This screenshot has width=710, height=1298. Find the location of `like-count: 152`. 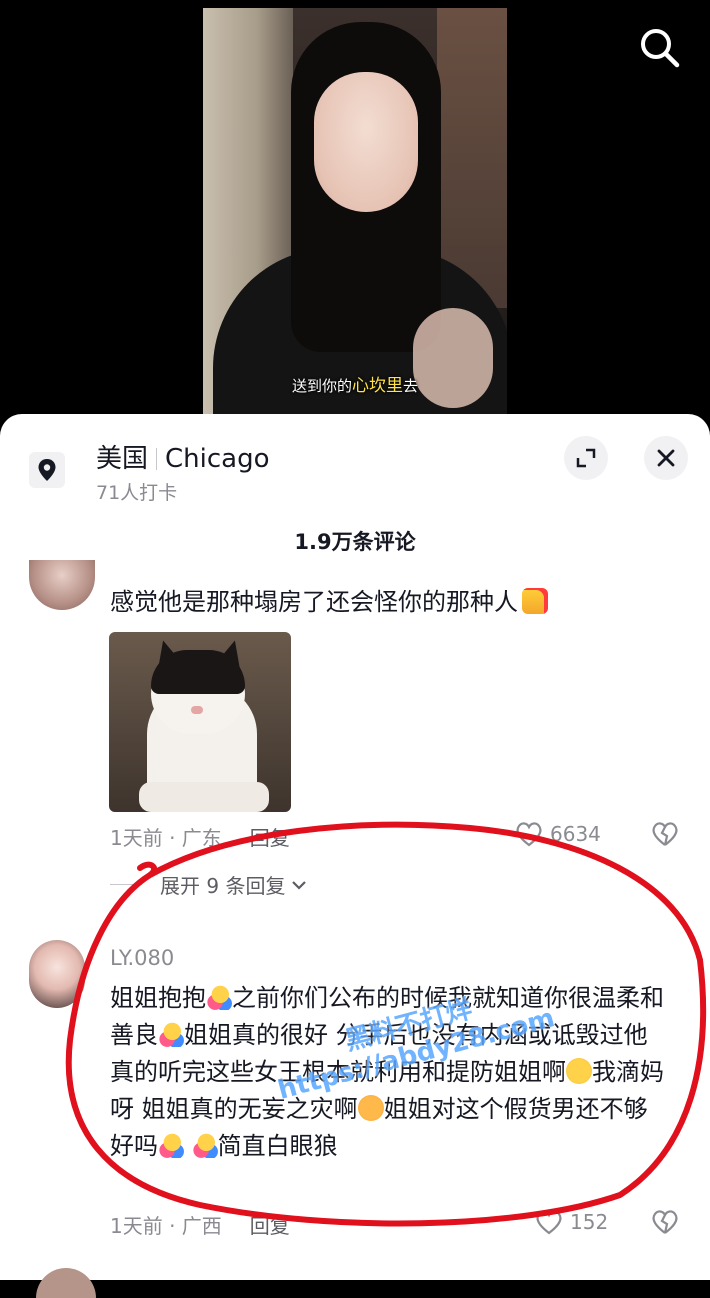

like-count: 152 is located at coordinates (589, 1222).